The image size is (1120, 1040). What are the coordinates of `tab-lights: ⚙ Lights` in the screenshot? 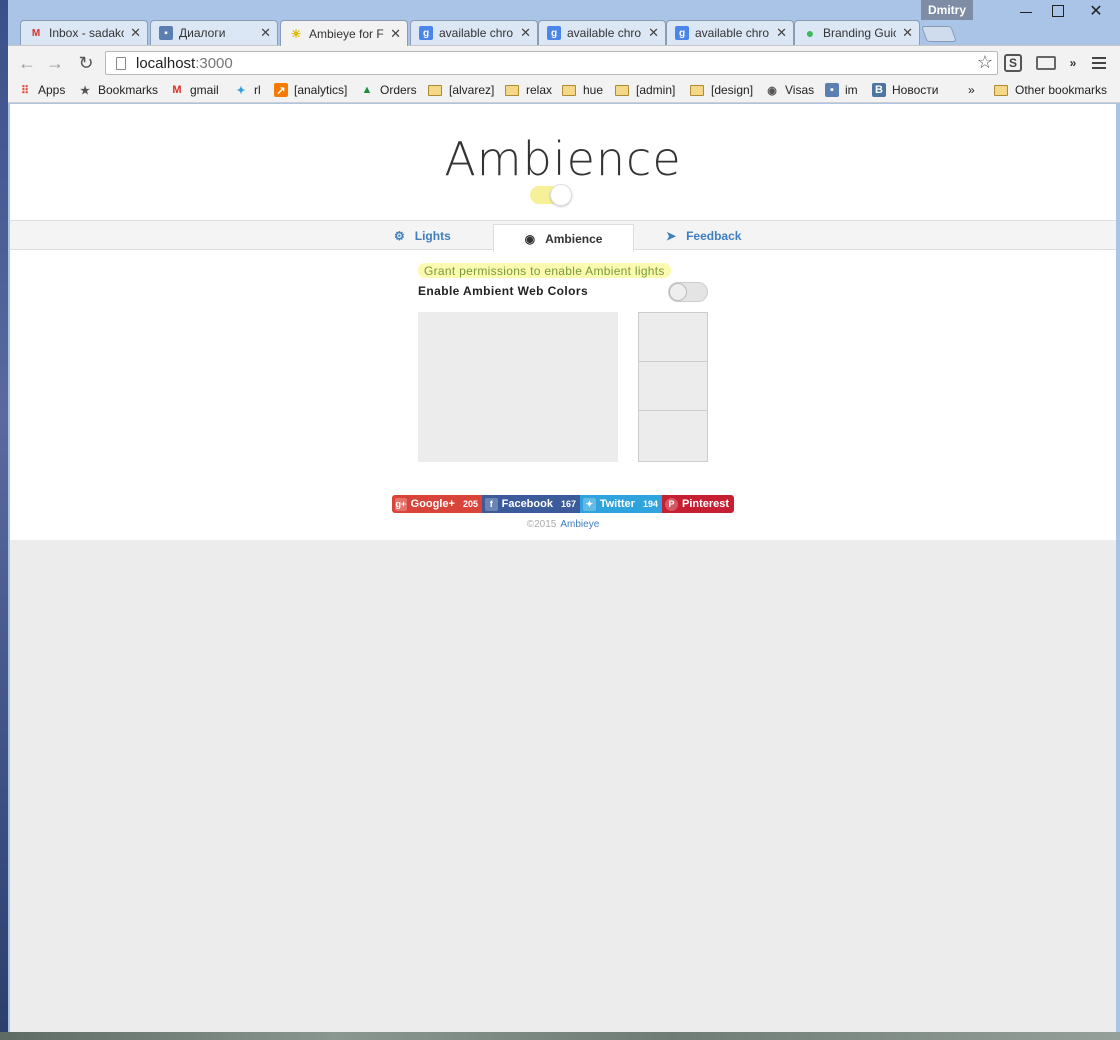 It's located at (422, 235).